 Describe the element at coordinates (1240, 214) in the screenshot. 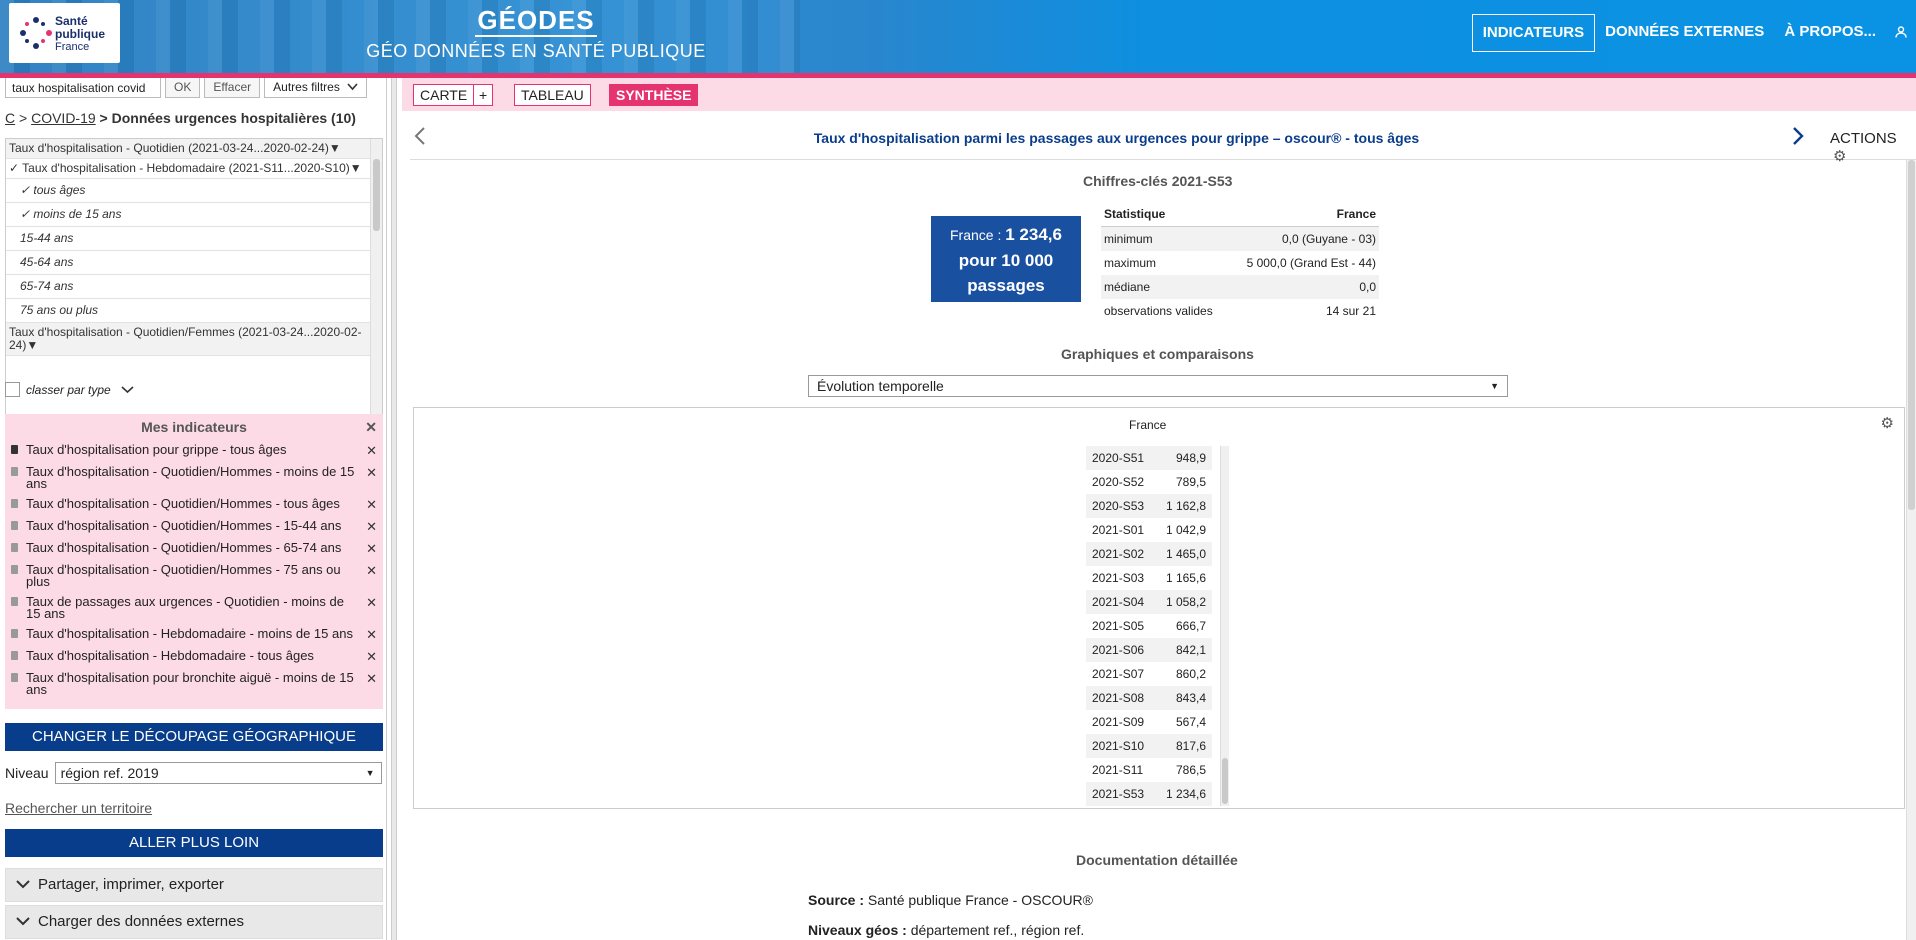

I see `stats-header-row: Statistique France` at that location.